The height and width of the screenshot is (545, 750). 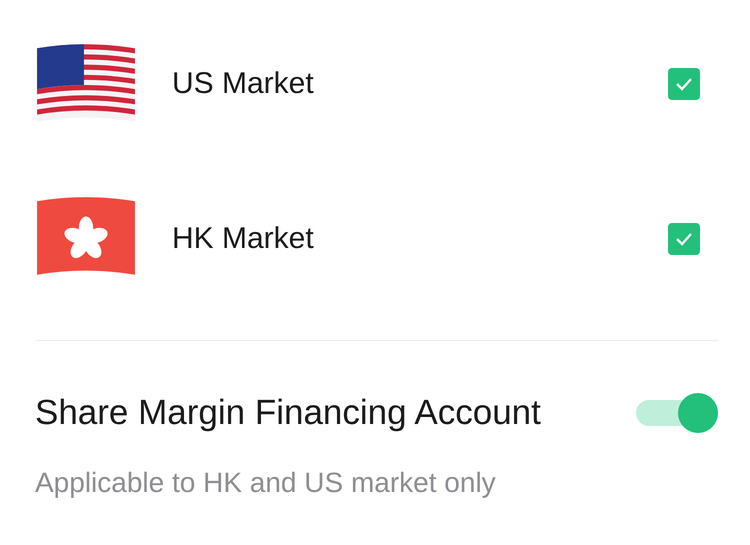 What do you see at coordinates (266, 483) in the screenshot?
I see `setting-note: Applicable to HK and US market only` at bounding box center [266, 483].